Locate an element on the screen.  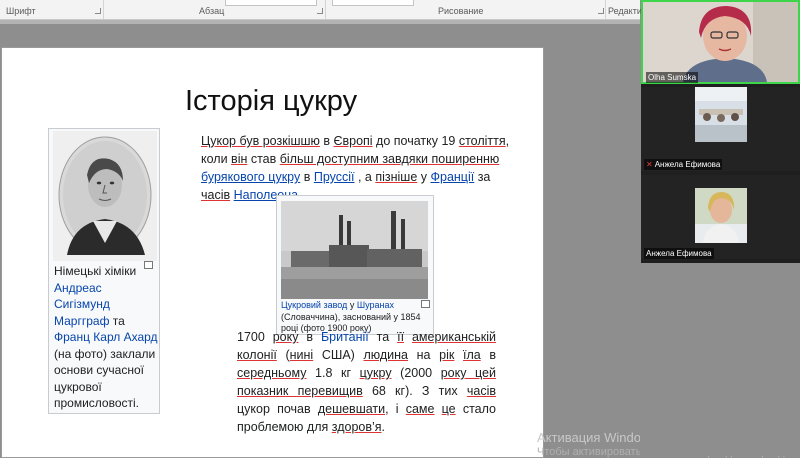
link-prussia: Пруссії is located at coordinates (334, 177).